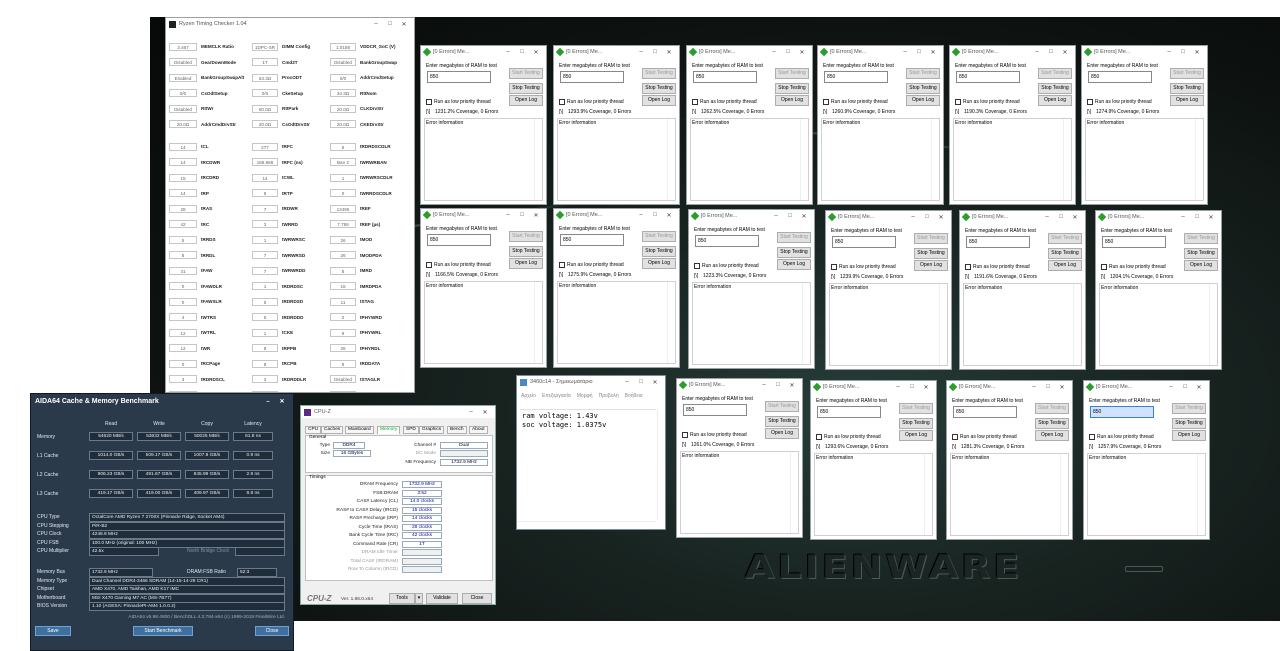 This screenshot has height=651, width=1280. I want to click on cpuz-titlebar: CPU-Z – ✕, so click(398, 412).